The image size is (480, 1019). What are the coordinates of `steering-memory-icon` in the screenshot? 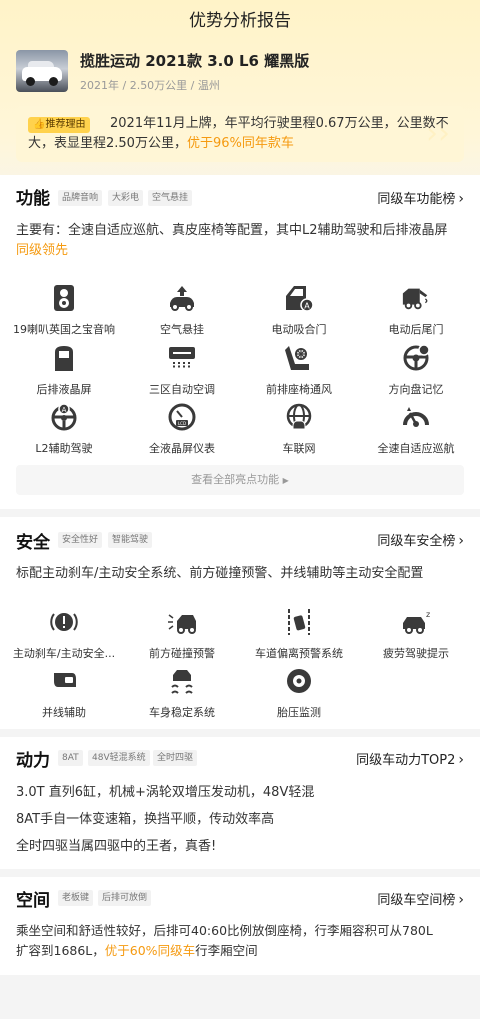 It's located at (416, 358).